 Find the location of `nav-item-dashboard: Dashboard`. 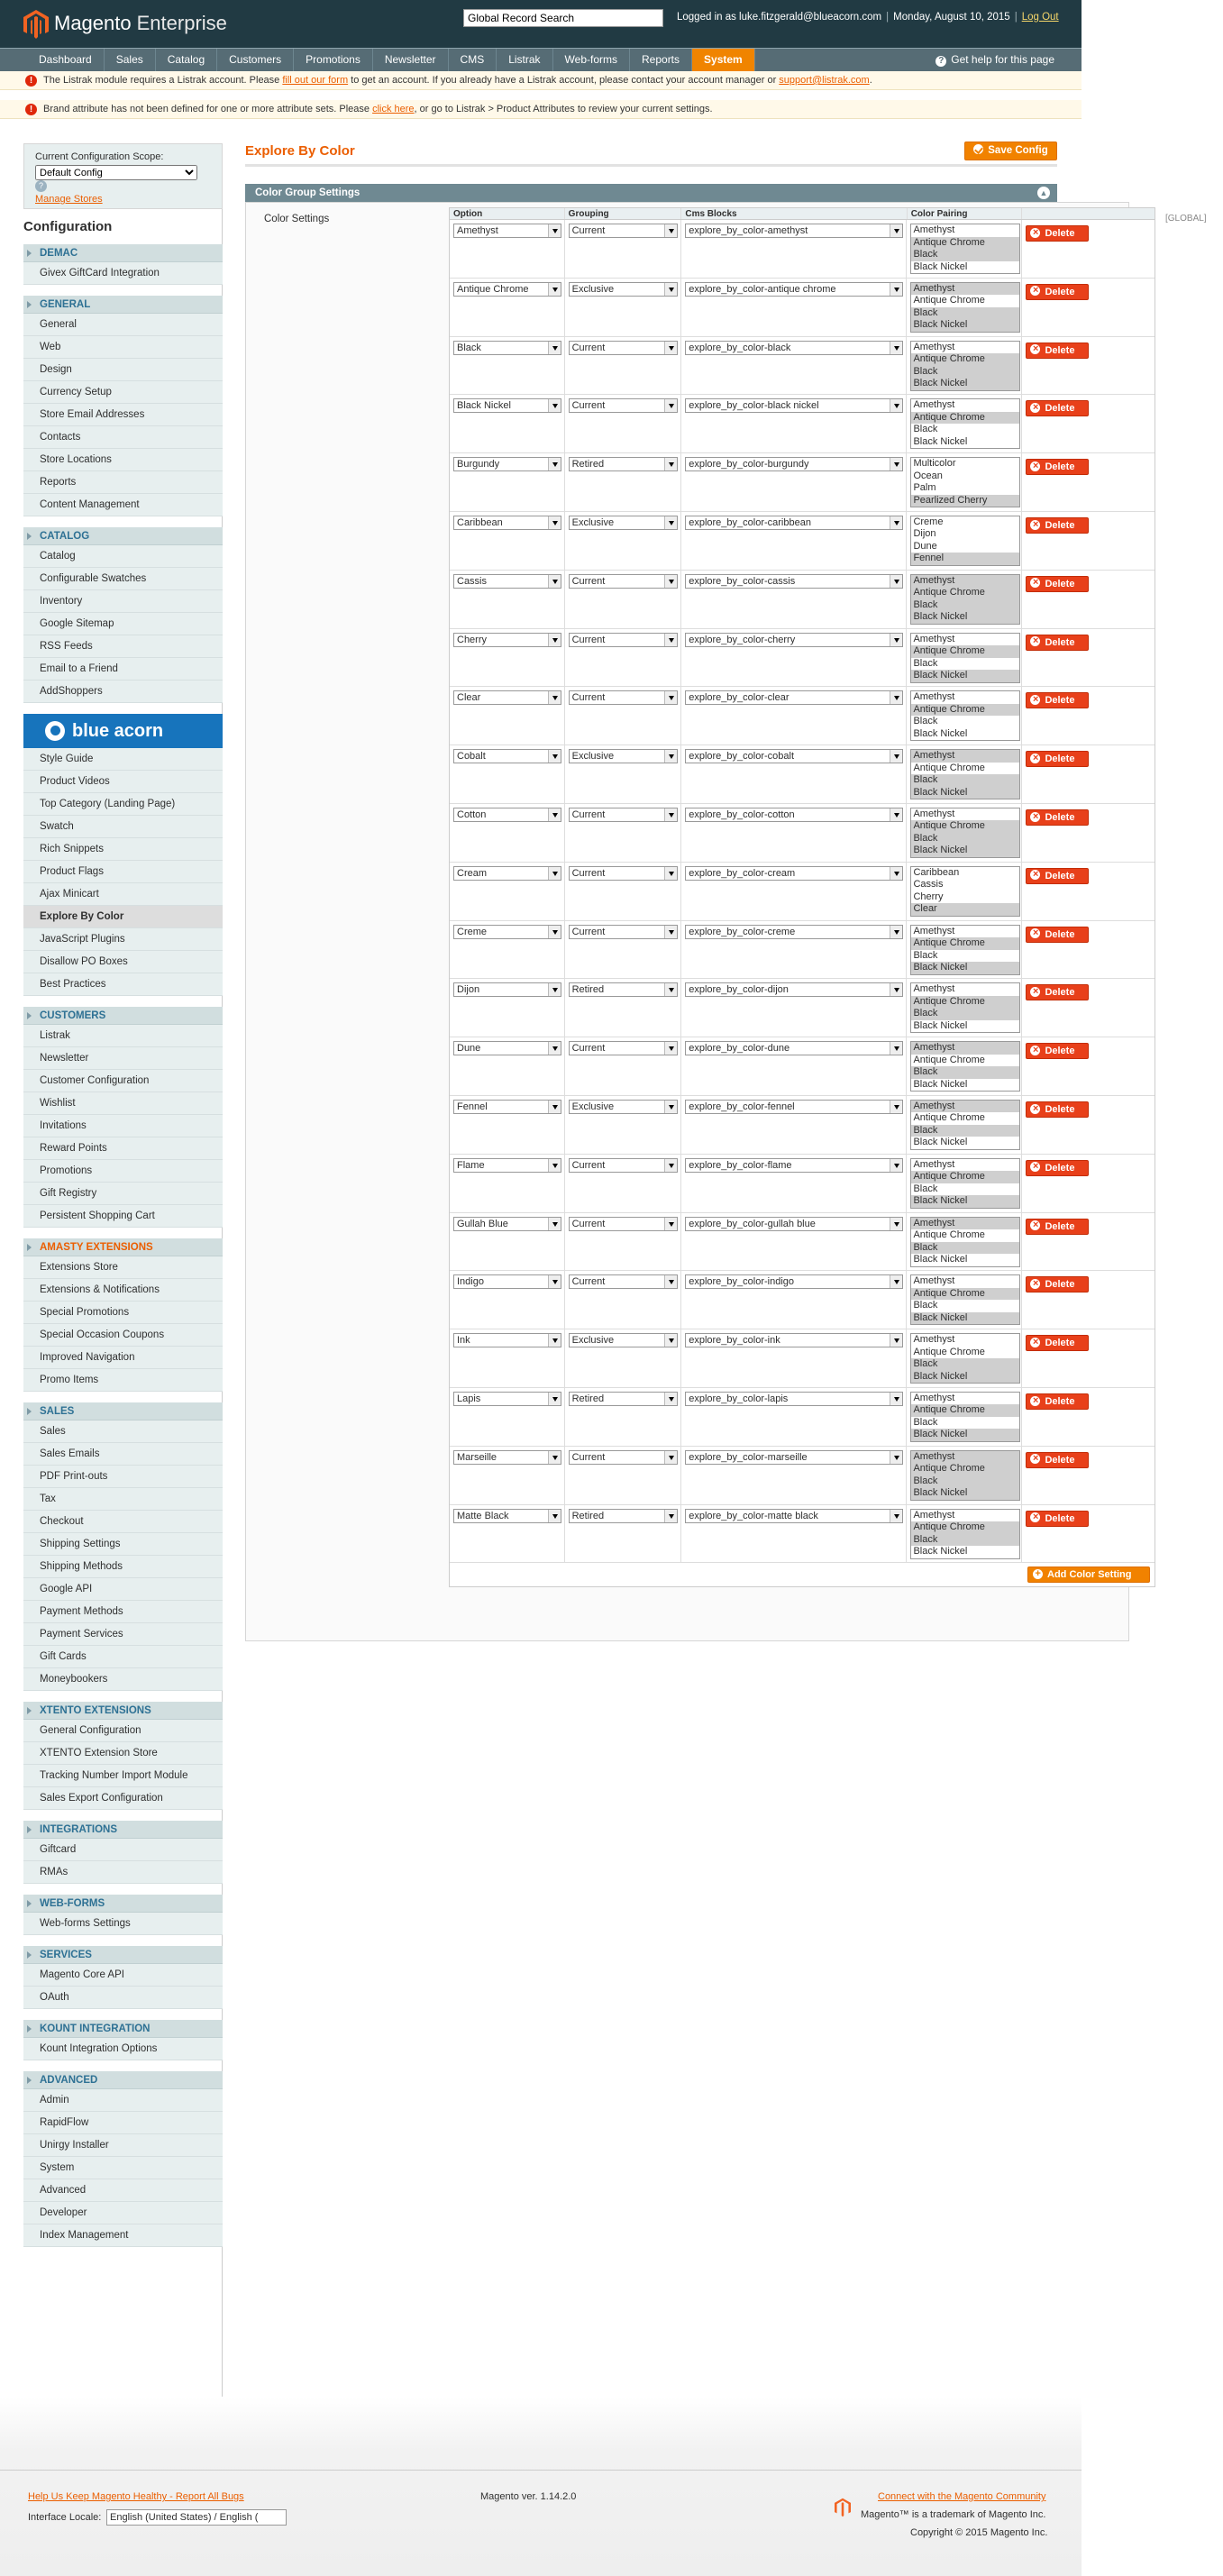

nav-item-dashboard: Dashboard is located at coordinates (66, 60).